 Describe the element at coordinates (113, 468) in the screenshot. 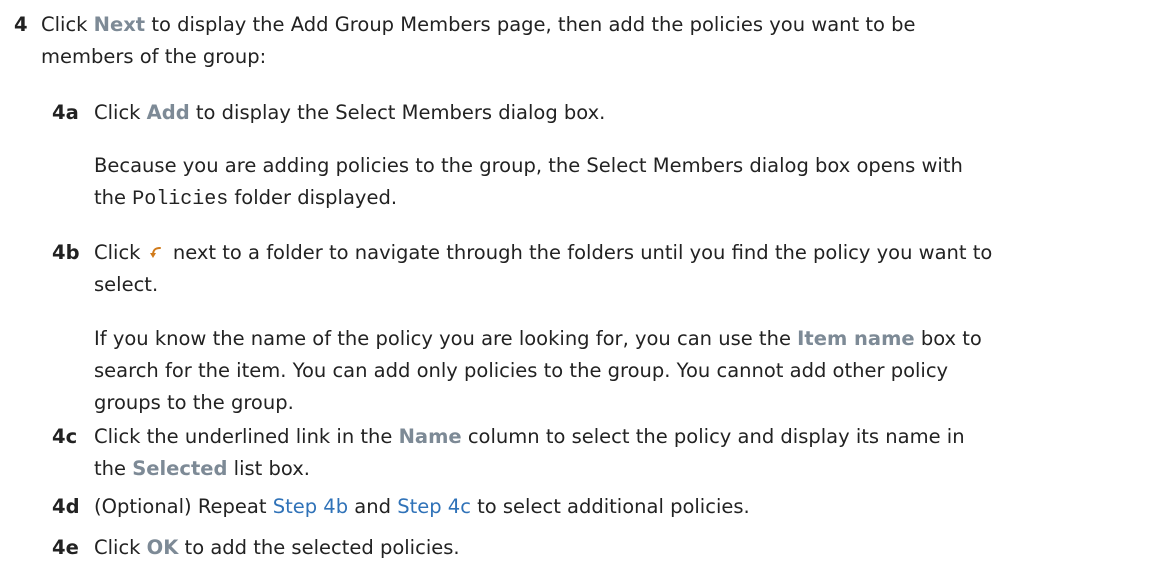

I see `step-text-pre2: the` at that location.